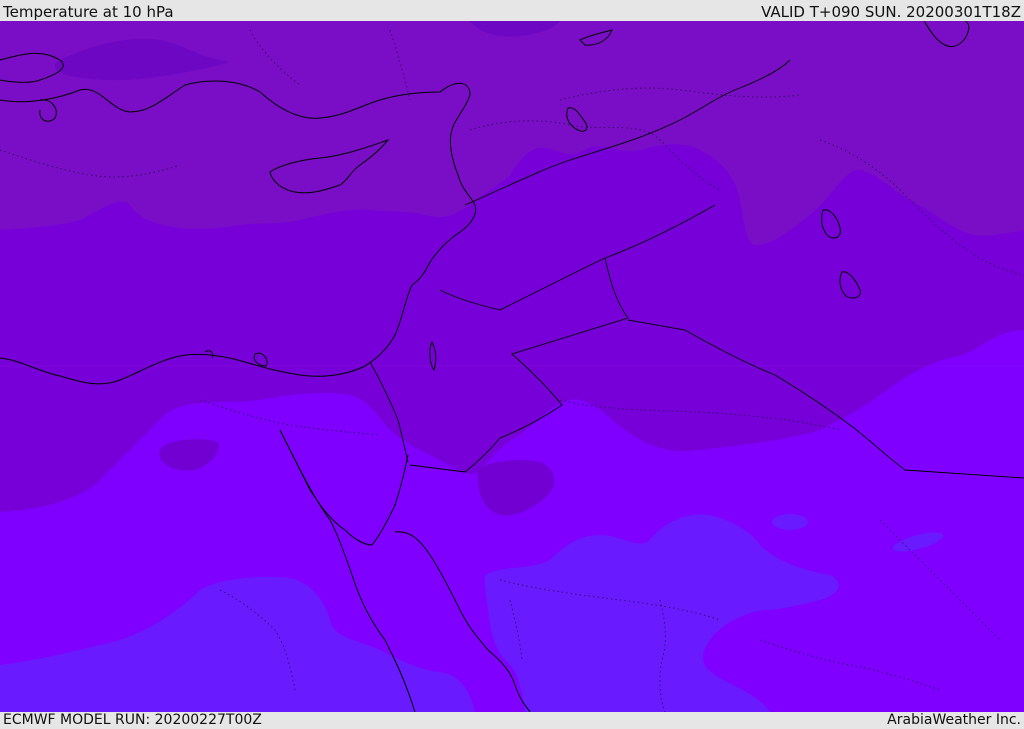  I want to click on model-run-label: ECMWF MODEL RUN: 20200227T00Z, so click(132, 720).